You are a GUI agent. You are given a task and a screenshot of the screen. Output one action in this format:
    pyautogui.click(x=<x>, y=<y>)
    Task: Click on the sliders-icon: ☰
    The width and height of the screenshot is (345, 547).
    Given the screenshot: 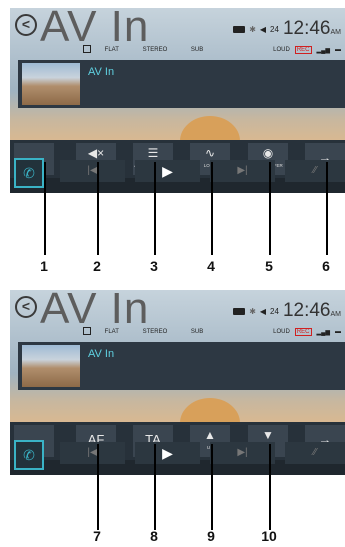 What is the action you would take?
    pyautogui.click(x=153, y=153)
    